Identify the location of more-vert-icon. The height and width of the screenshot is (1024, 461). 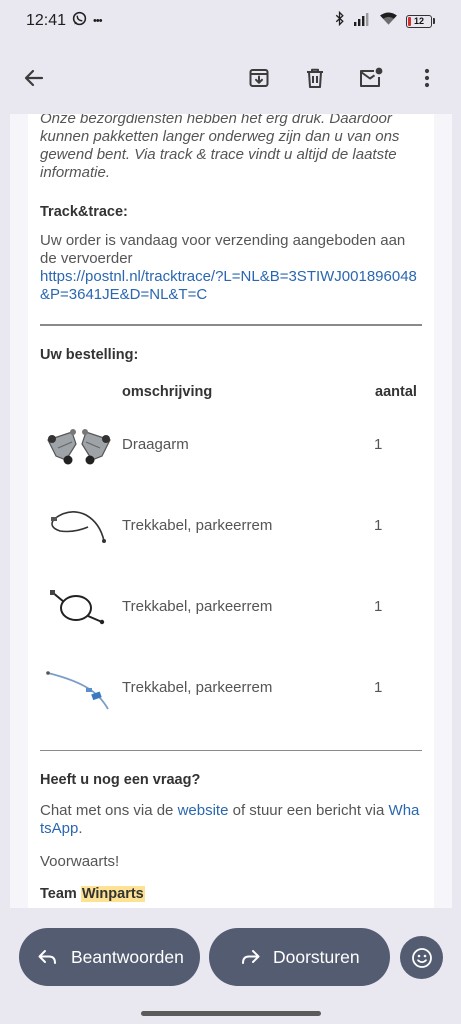
(427, 78).